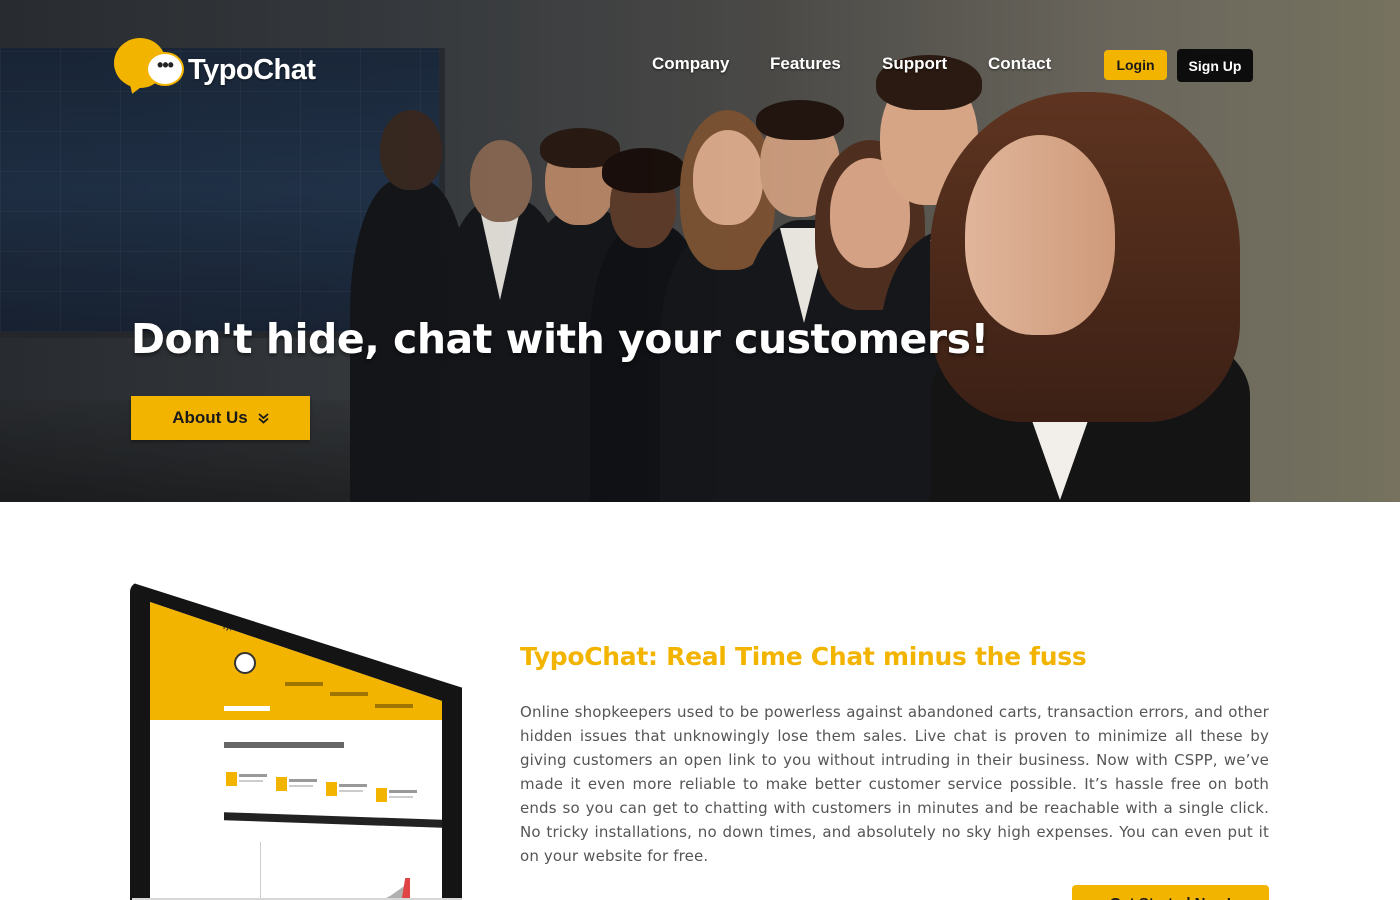 The width and height of the screenshot is (1400, 900). Describe the element at coordinates (165, 69) in the screenshot. I see `chat-dots-icon: •••` at that location.